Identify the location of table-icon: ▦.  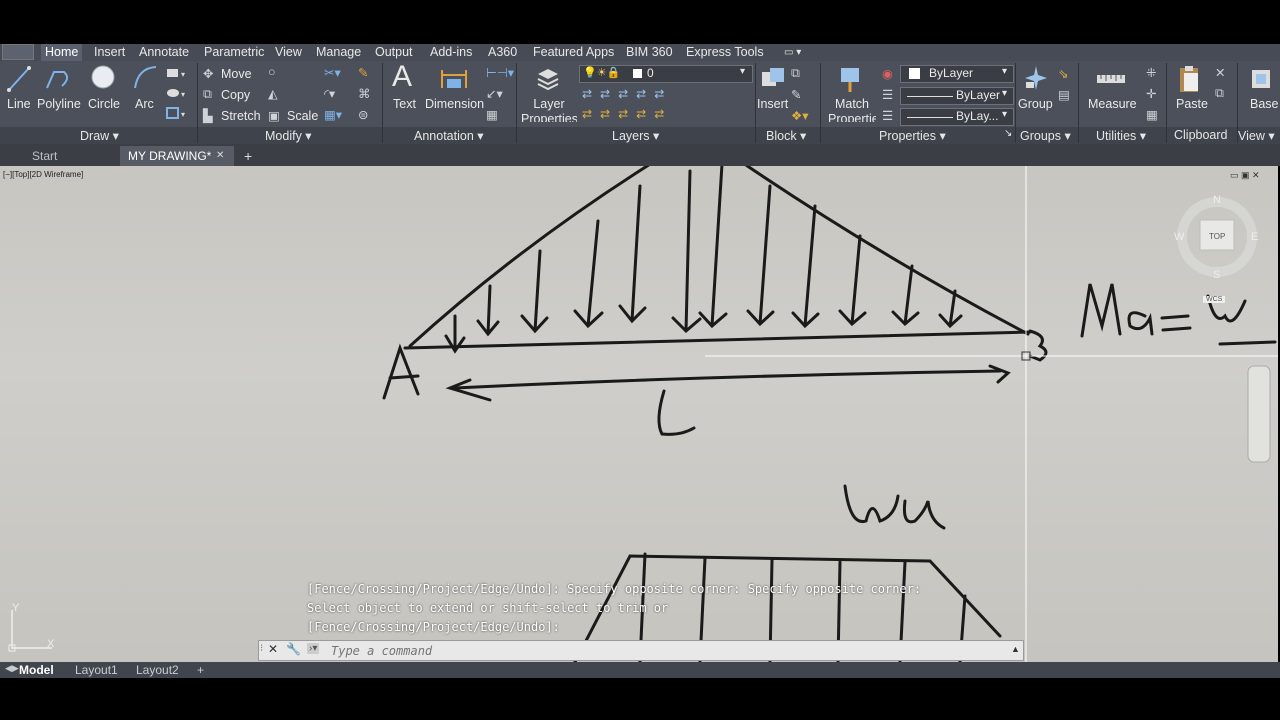
(492, 114).